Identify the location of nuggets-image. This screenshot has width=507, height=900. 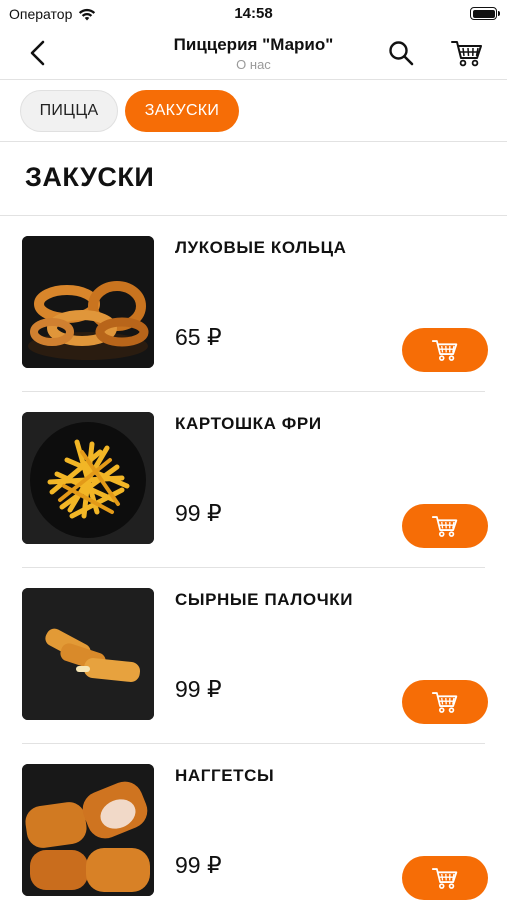
(88, 830).